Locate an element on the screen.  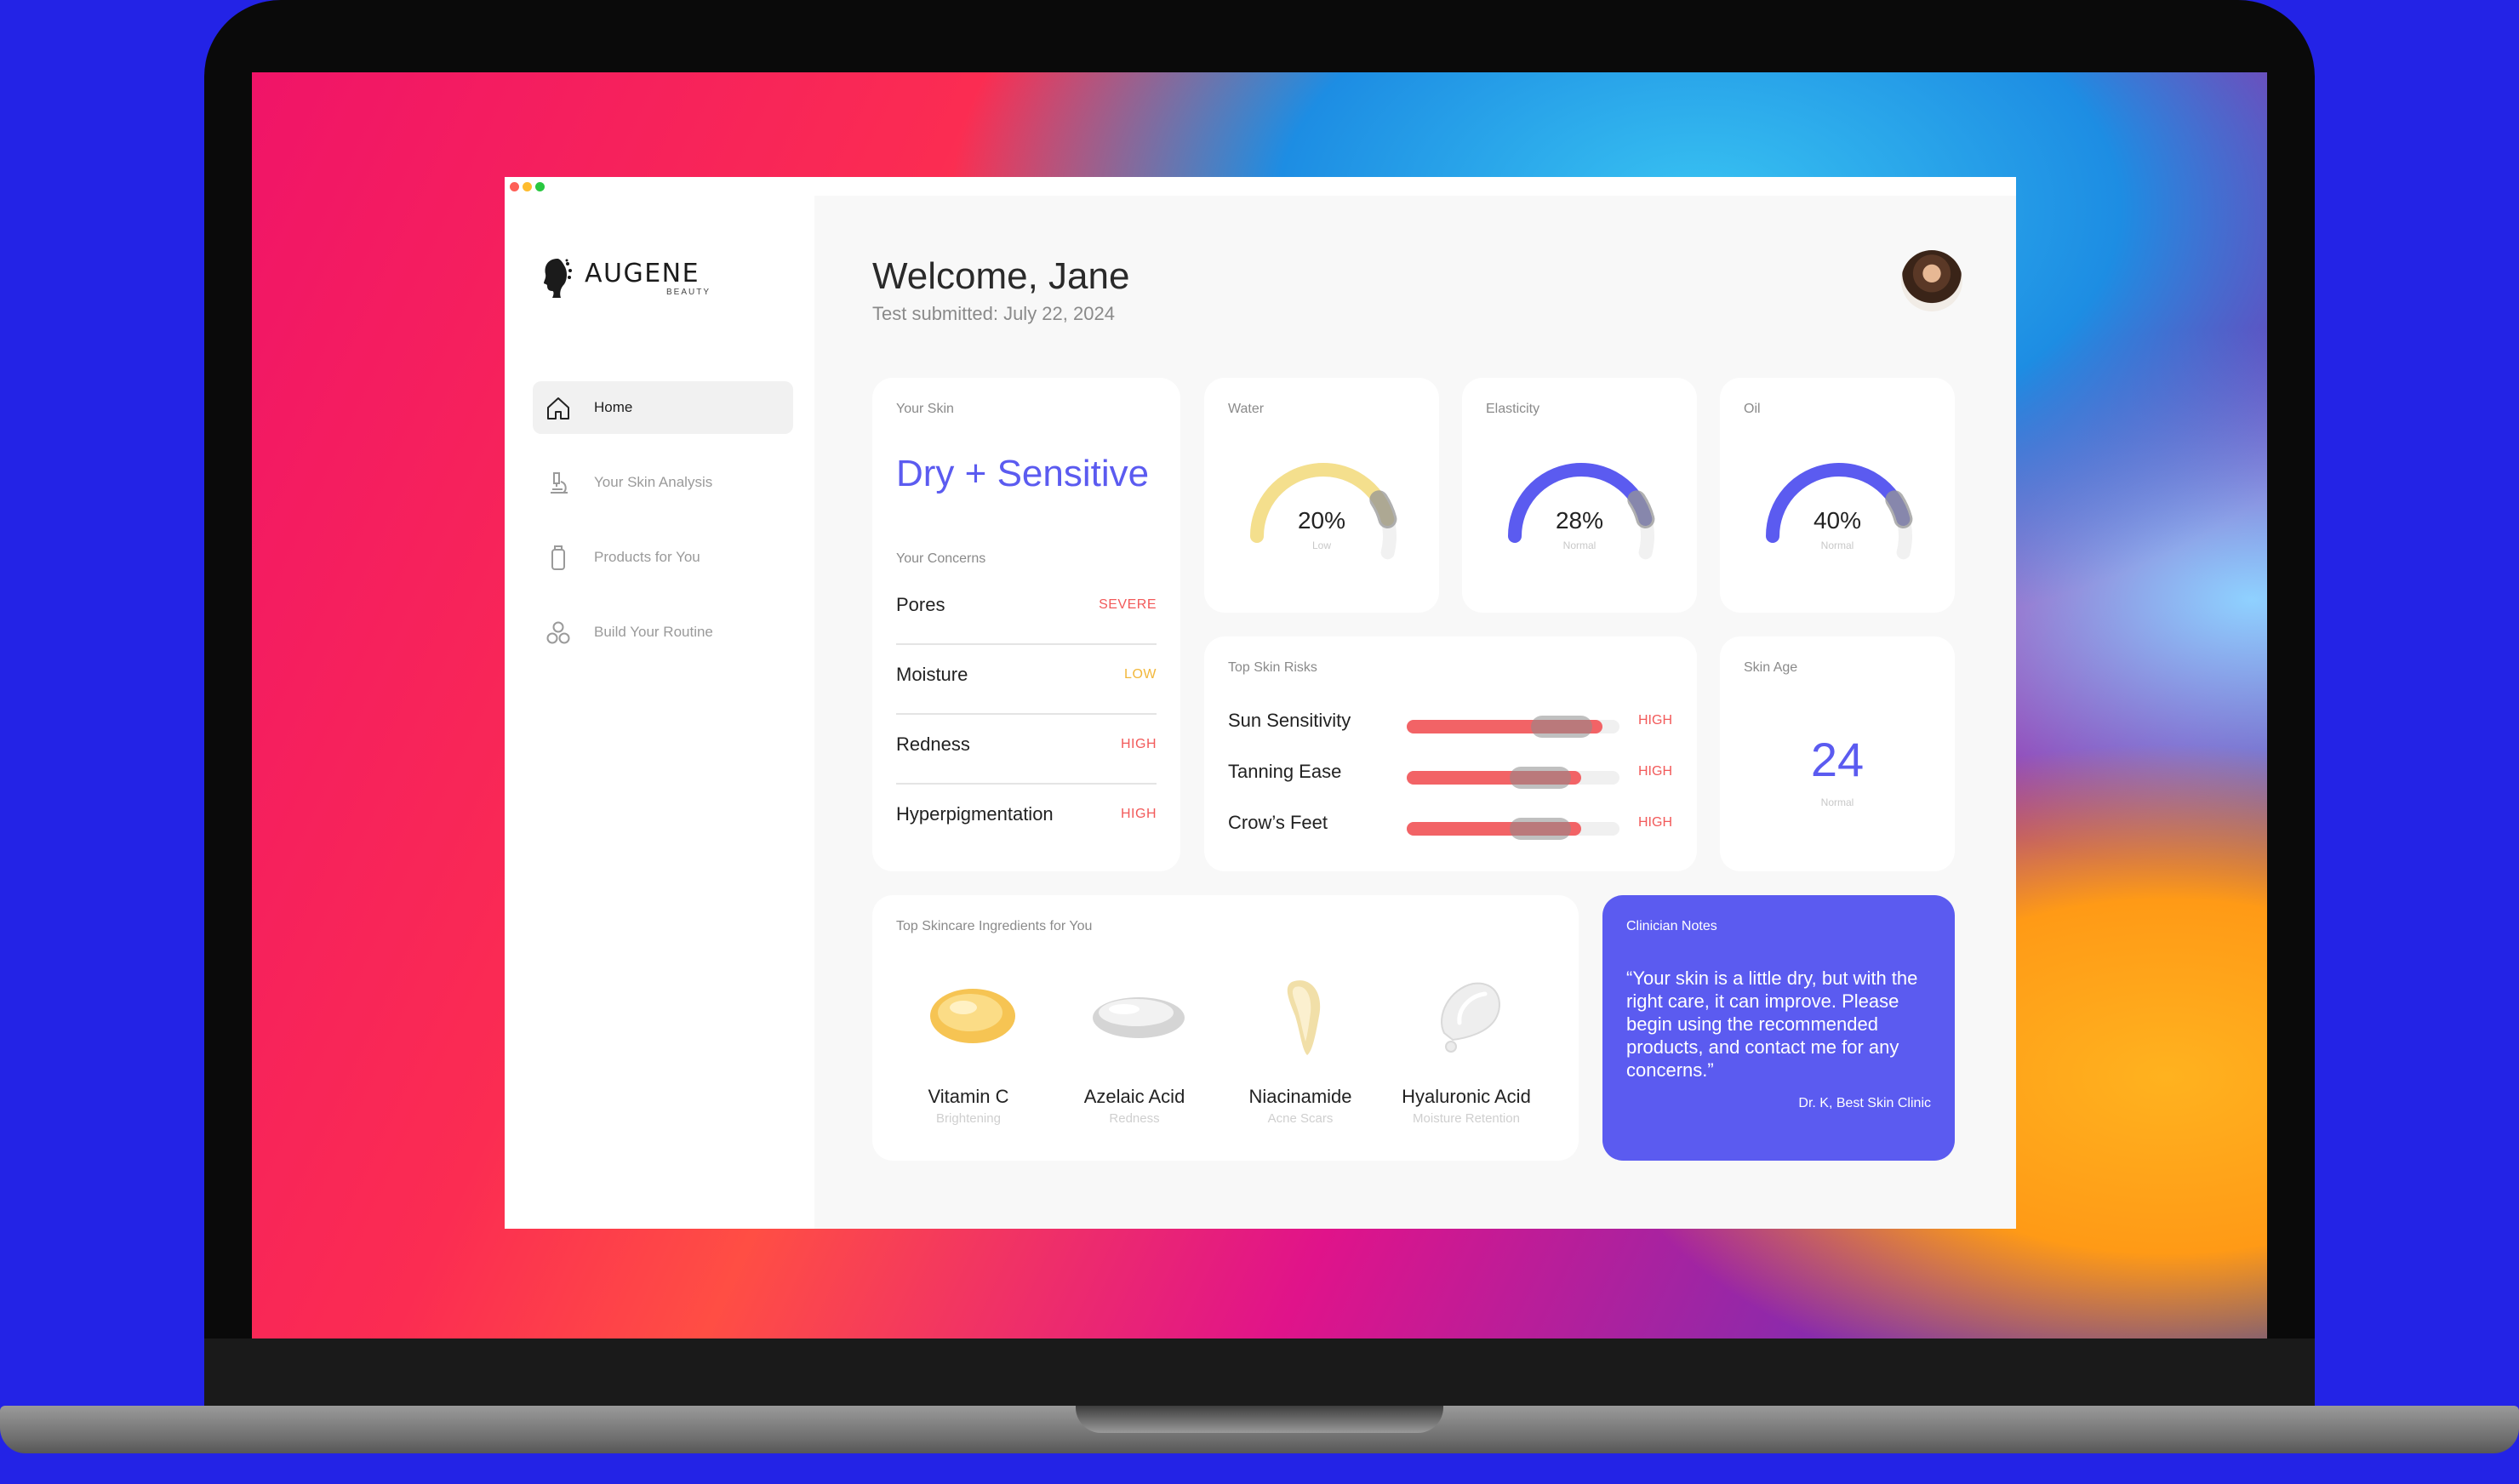
sidebar-nav: Home Your Skin Analysis Products for You is located at coordinates (663, 531).